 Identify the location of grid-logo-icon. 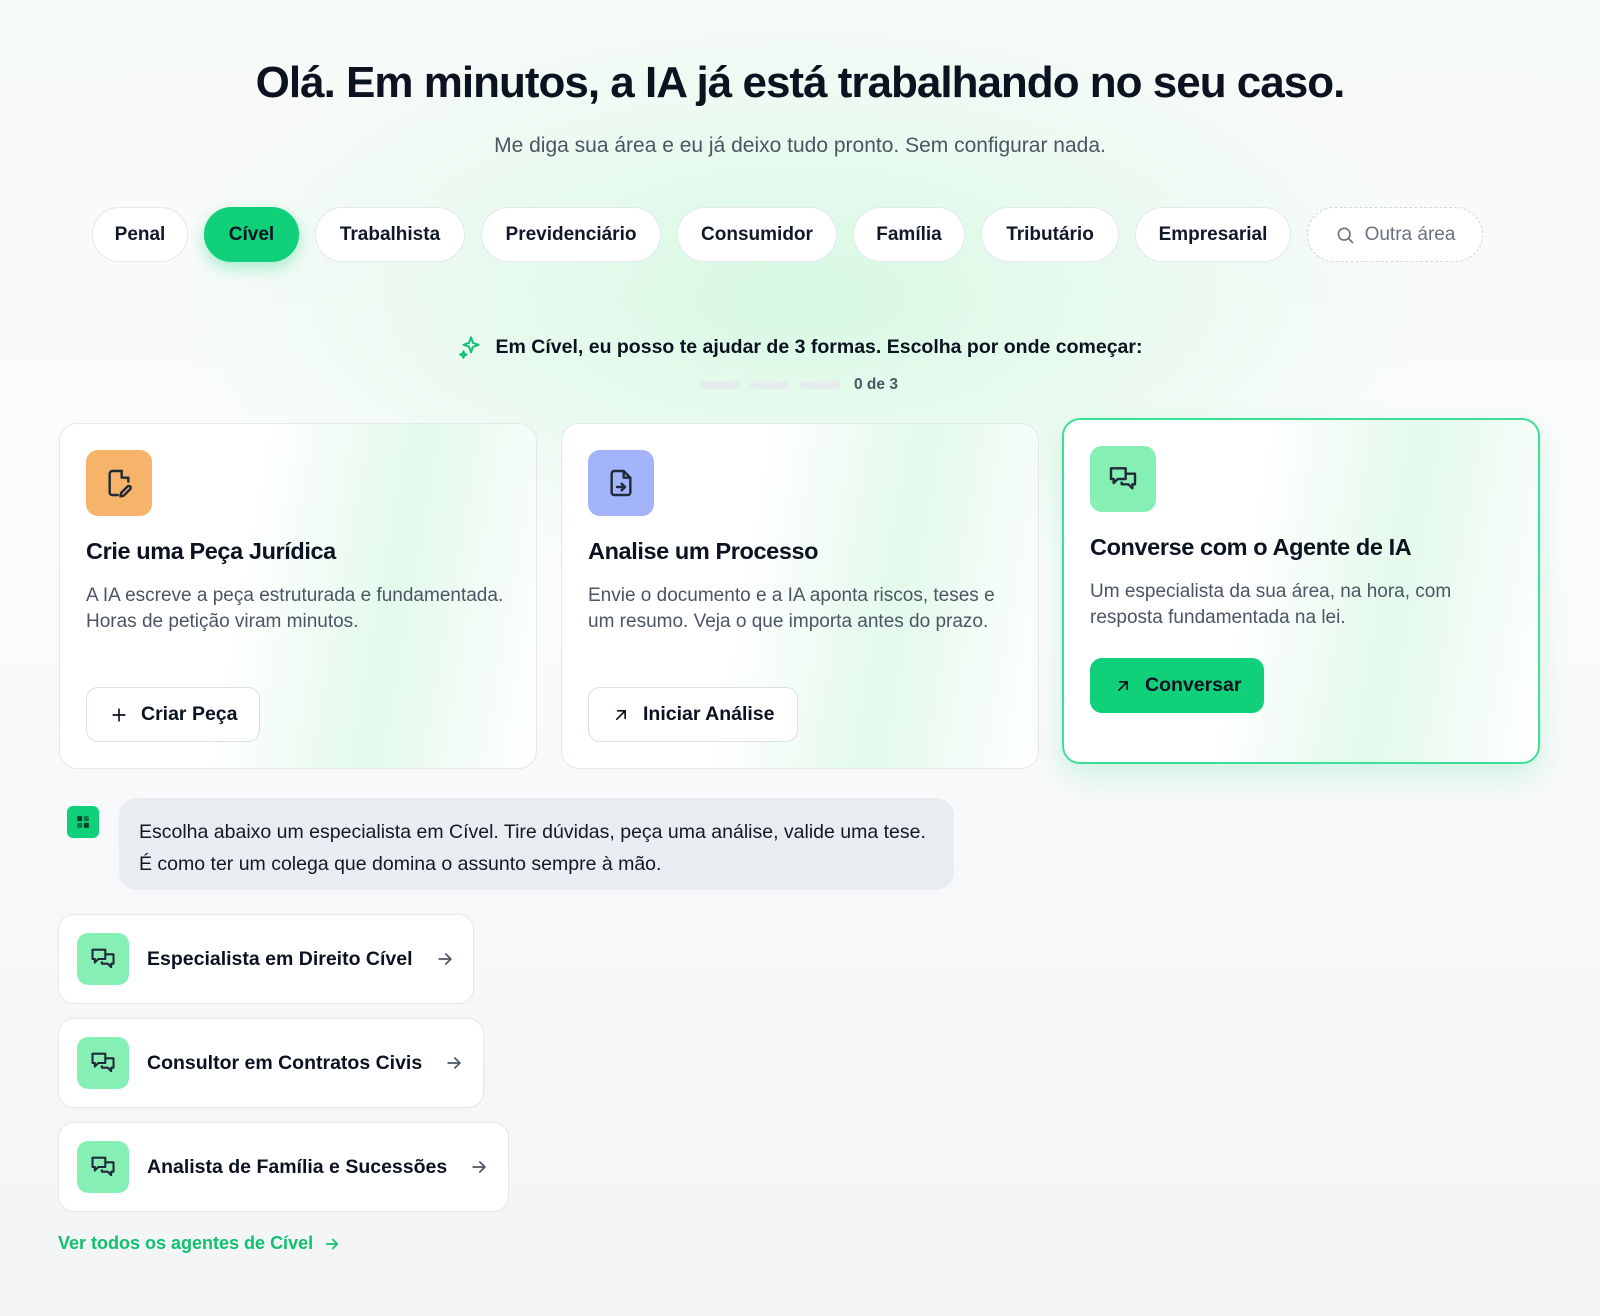
(83, 822).